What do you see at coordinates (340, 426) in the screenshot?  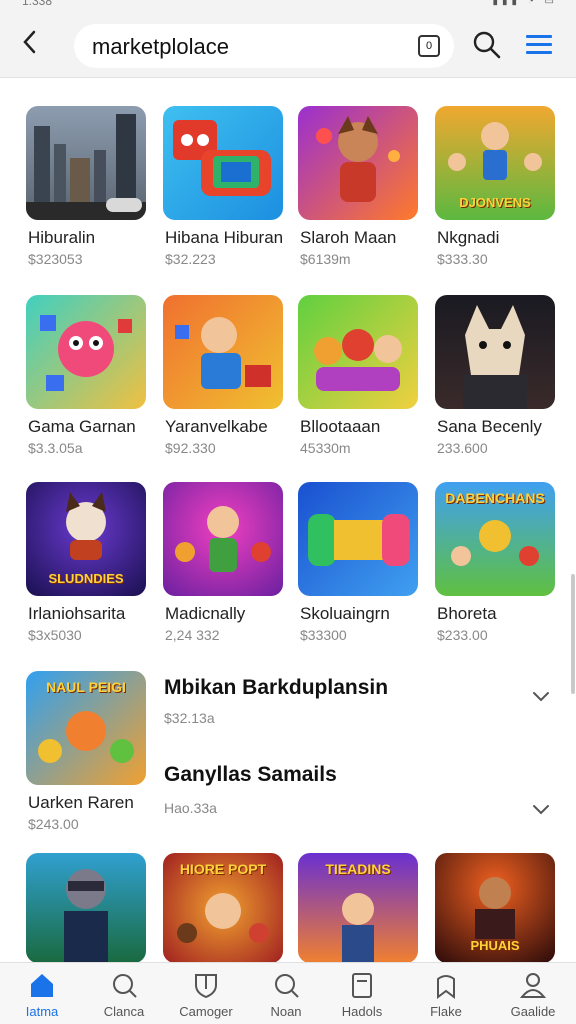 I see `app-name: Bllootaaan` at bounding box center [340, 426].